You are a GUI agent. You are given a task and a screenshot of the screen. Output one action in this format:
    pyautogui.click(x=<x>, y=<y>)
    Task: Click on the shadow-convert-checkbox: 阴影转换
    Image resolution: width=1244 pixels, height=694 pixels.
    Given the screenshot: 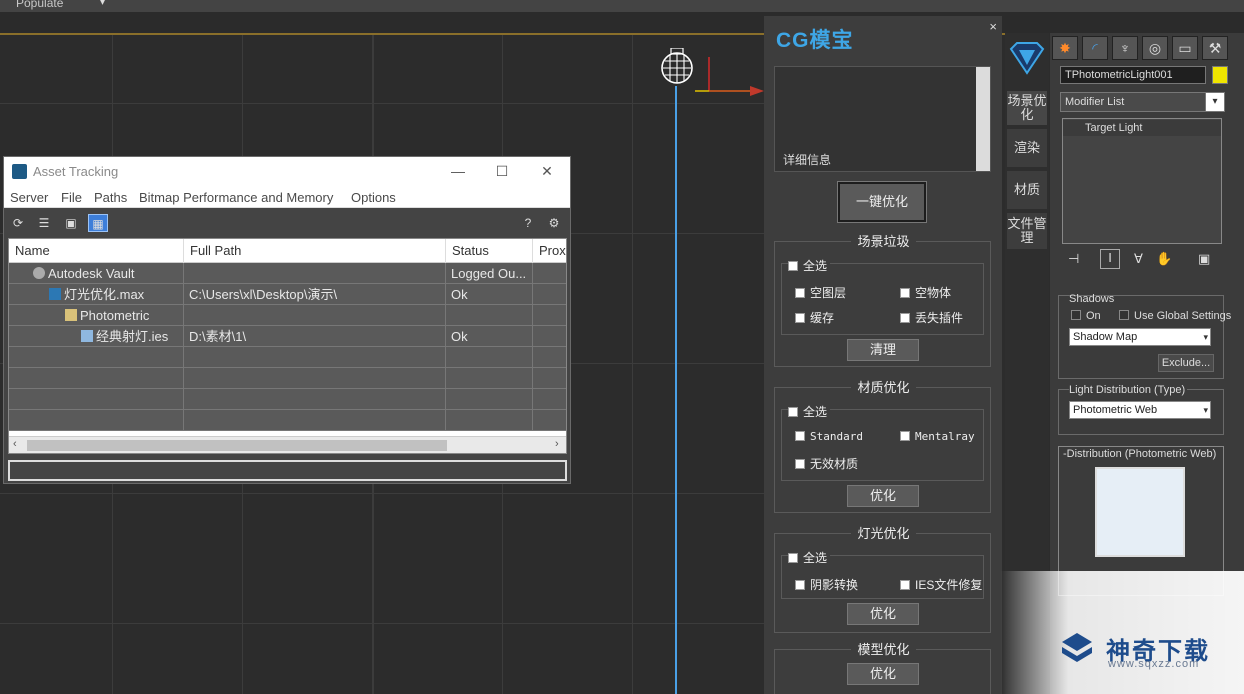 What is the action you would take?
    pyautogui.click(x=826, y=584)
    